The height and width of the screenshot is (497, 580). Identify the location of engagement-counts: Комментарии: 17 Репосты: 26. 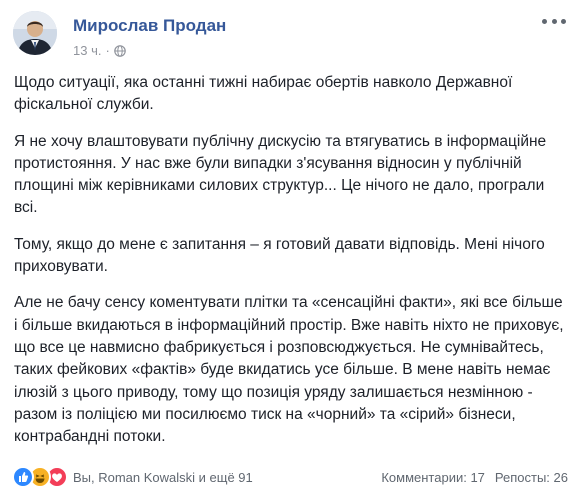
(474, 477).